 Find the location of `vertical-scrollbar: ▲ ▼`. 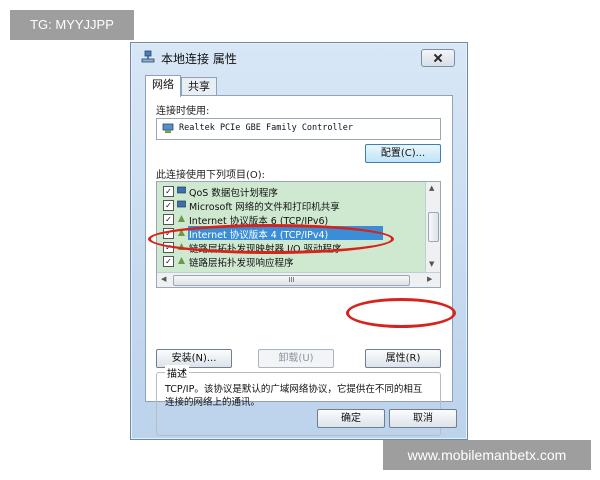

vertical-scrollbar: ▲ ▼ is located at coordinates (432, 227).